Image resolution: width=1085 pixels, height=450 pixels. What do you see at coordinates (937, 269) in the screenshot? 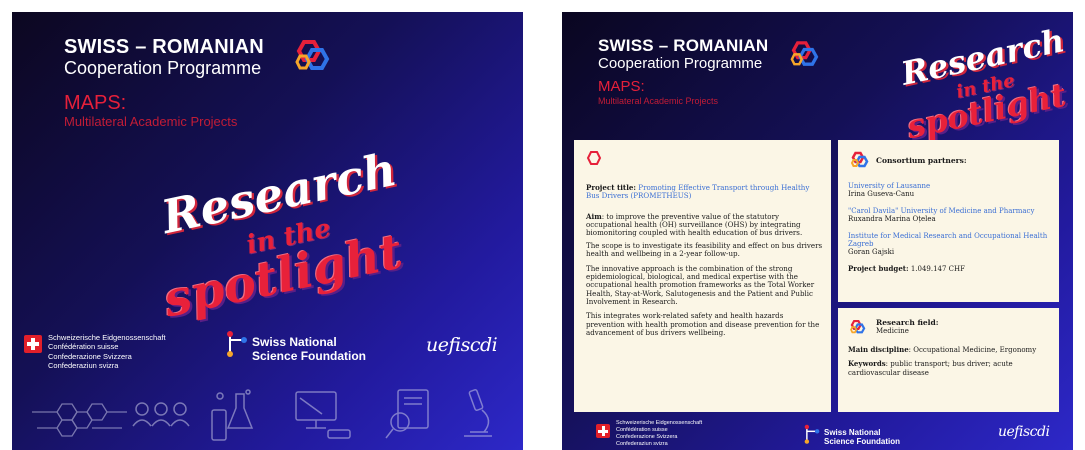
I see `budget-value: 1.049.147 CHF` at bounding box center [937, 269].